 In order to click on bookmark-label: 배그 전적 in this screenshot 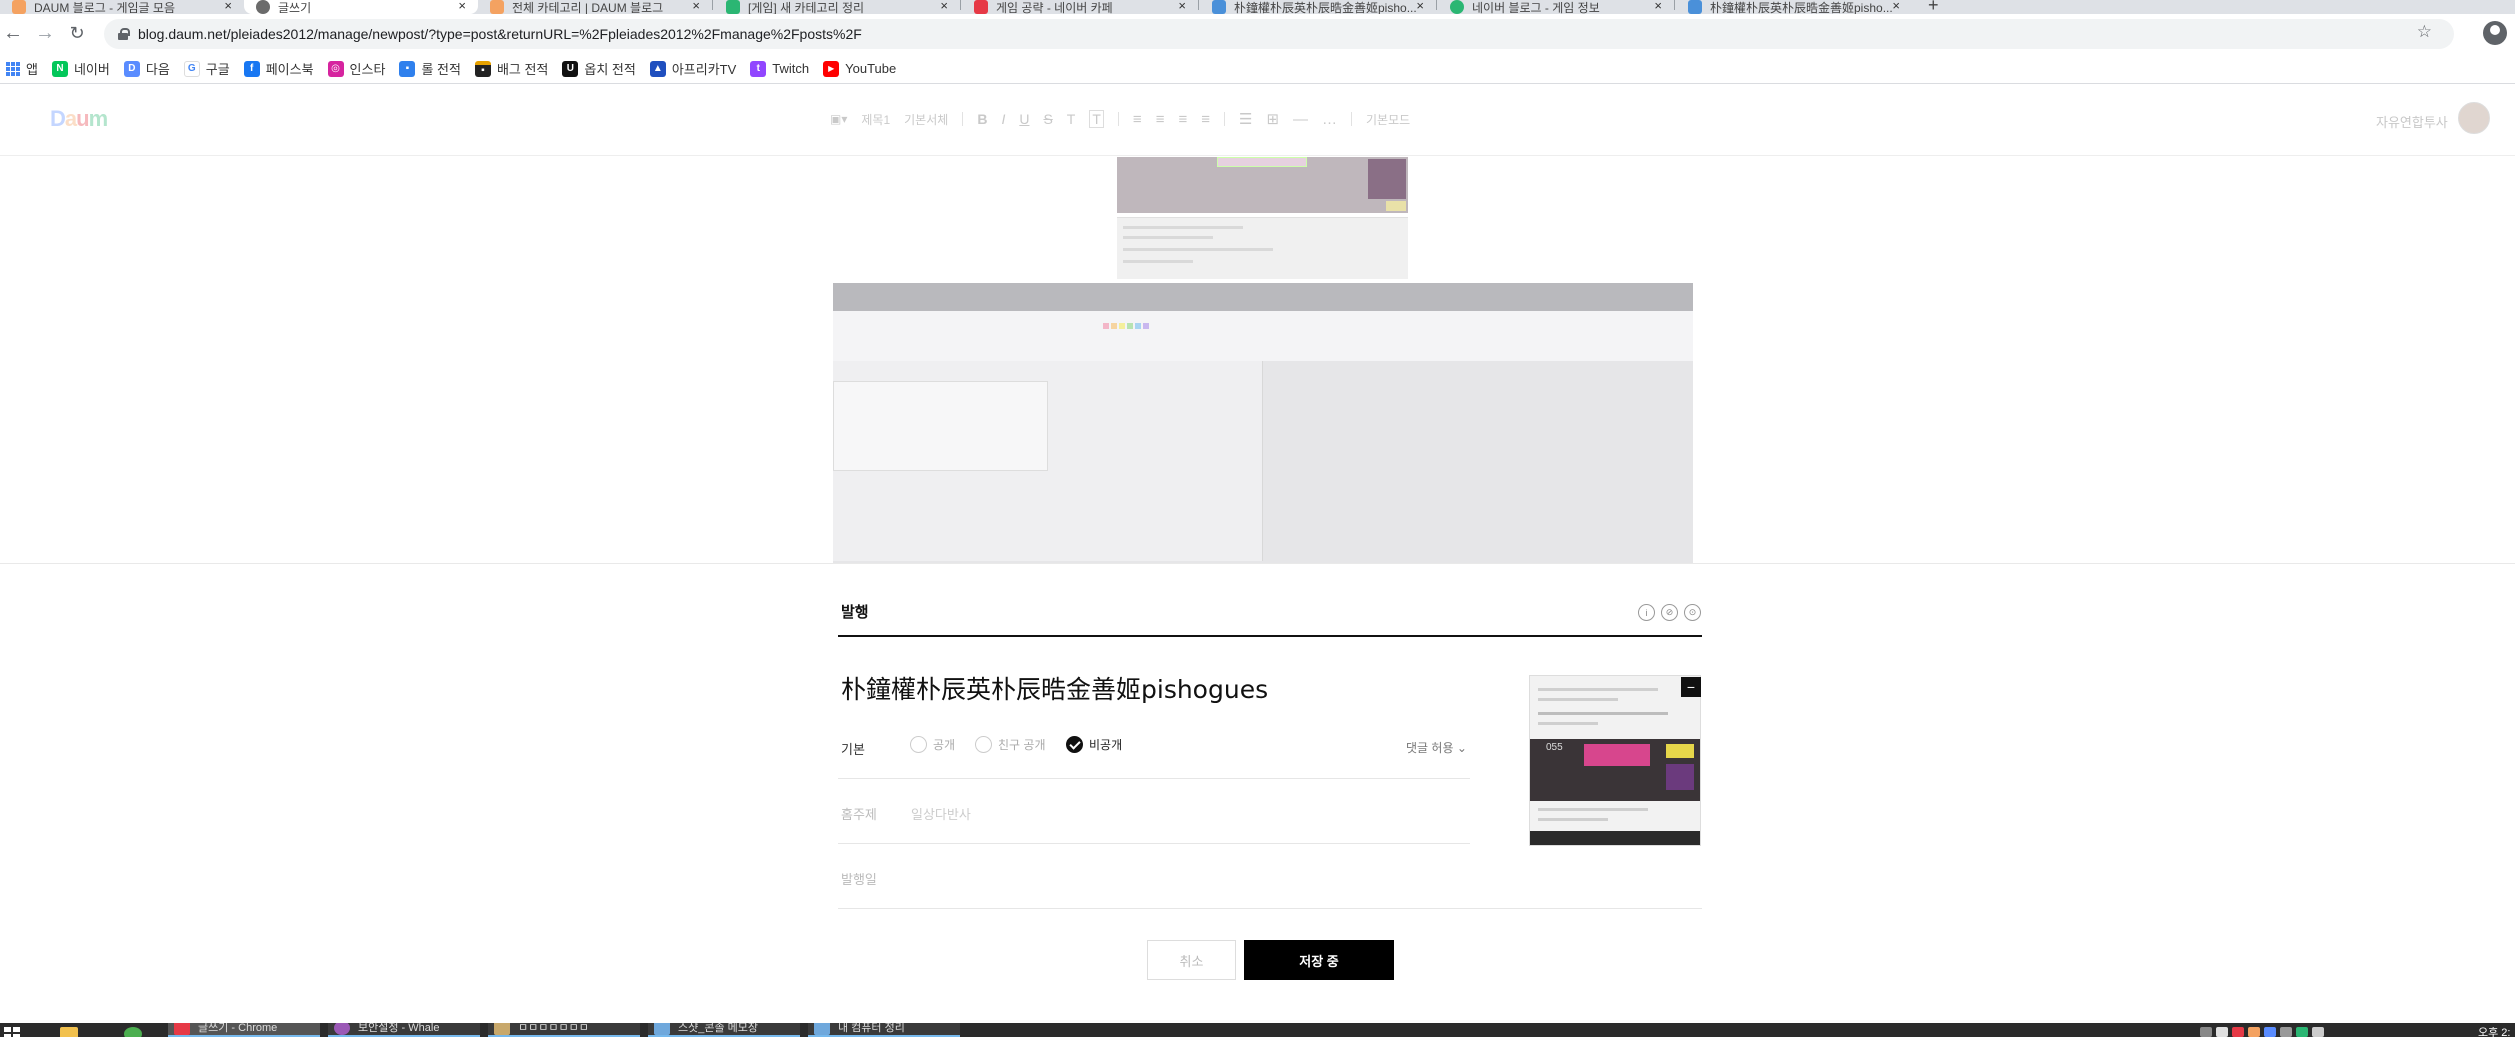, I will do `click(522, 69)`.